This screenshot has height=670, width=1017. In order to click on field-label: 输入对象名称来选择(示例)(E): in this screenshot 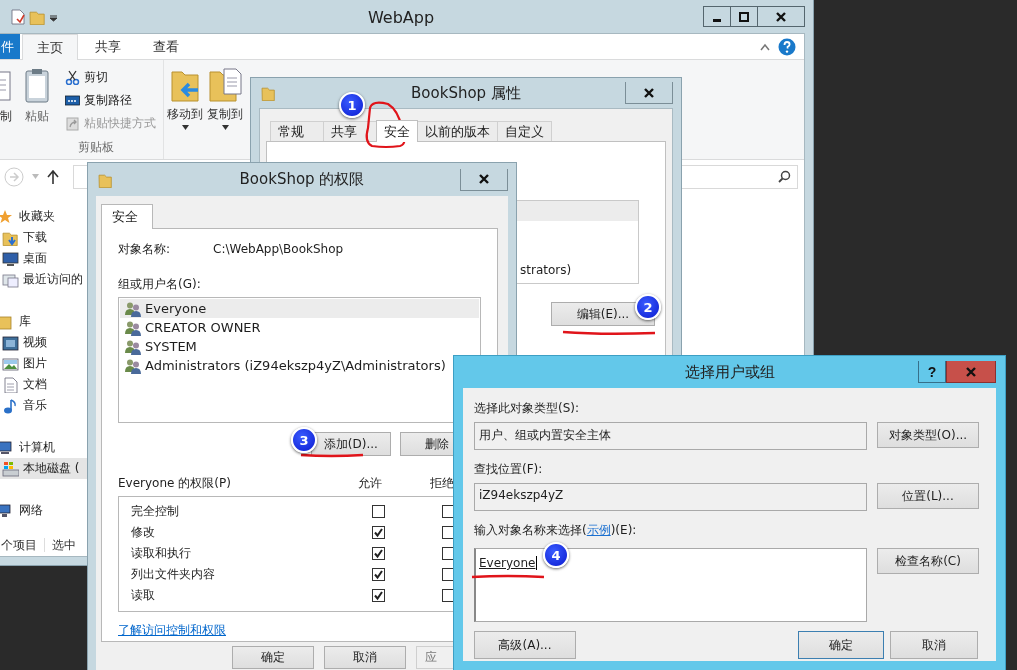, I will do `click(556, 530)`.